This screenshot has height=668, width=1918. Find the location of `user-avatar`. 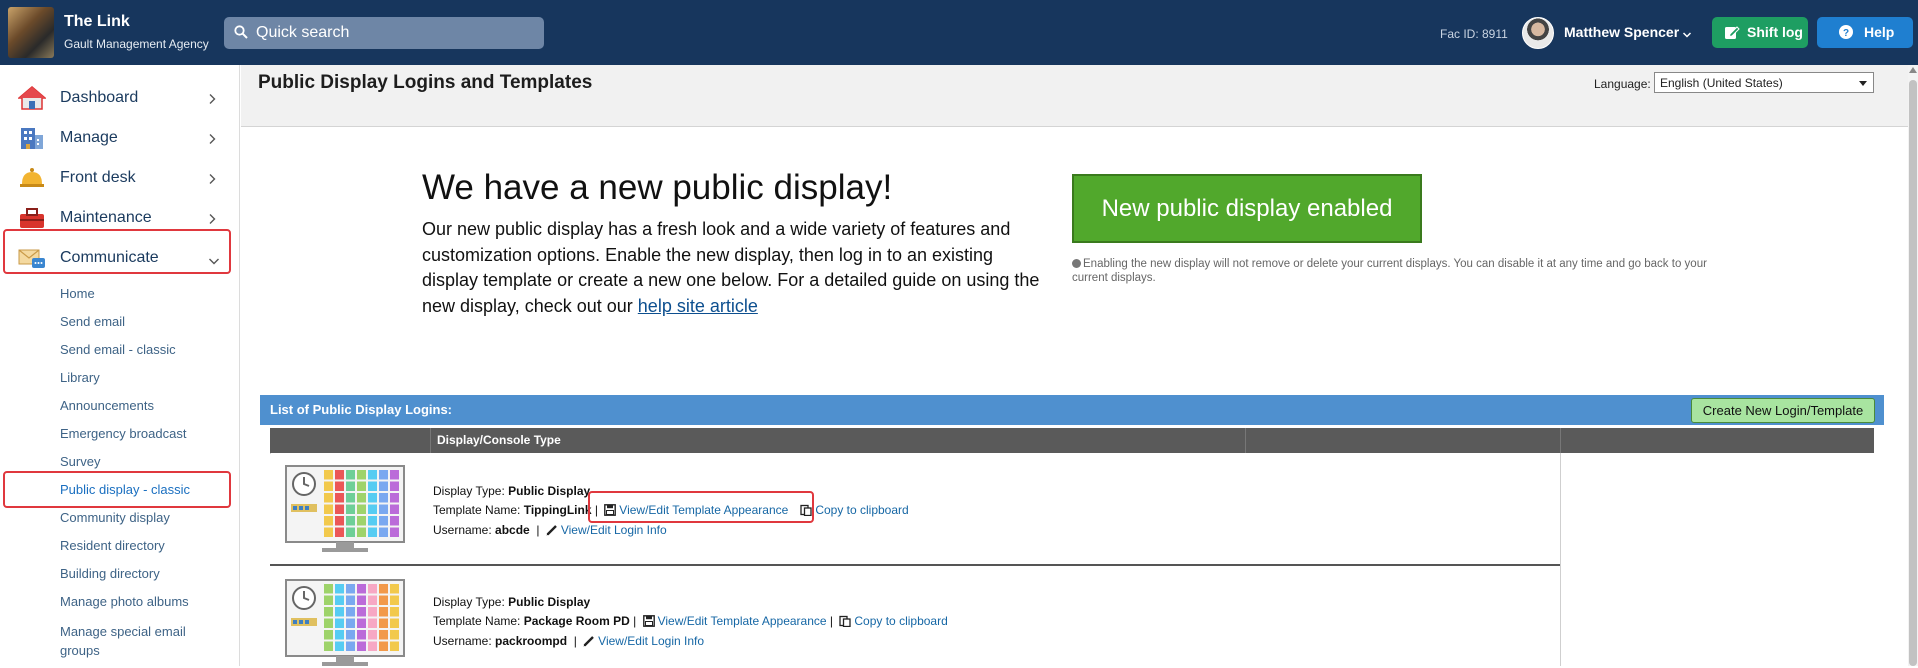

user-avatar is located at coordinates (1538, 33).